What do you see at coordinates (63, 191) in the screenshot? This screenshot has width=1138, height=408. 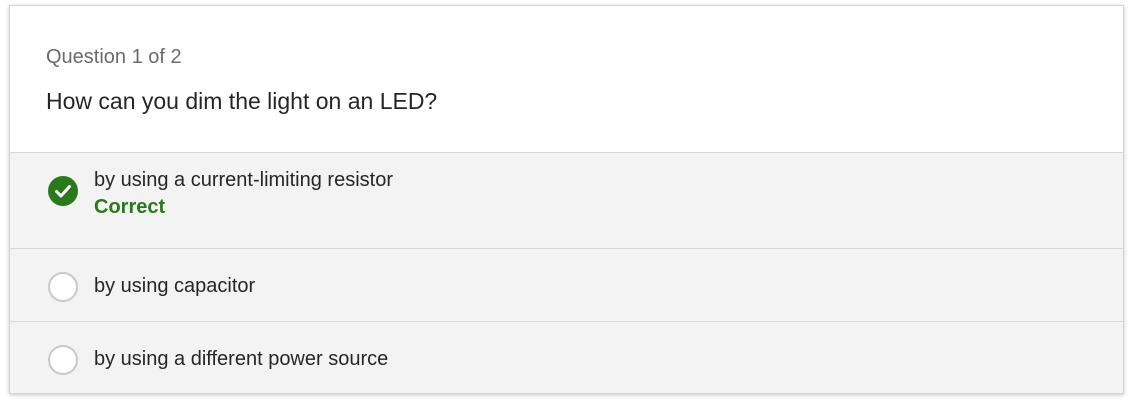 I see `check-circle-icon` at bounding box center [63, 191].